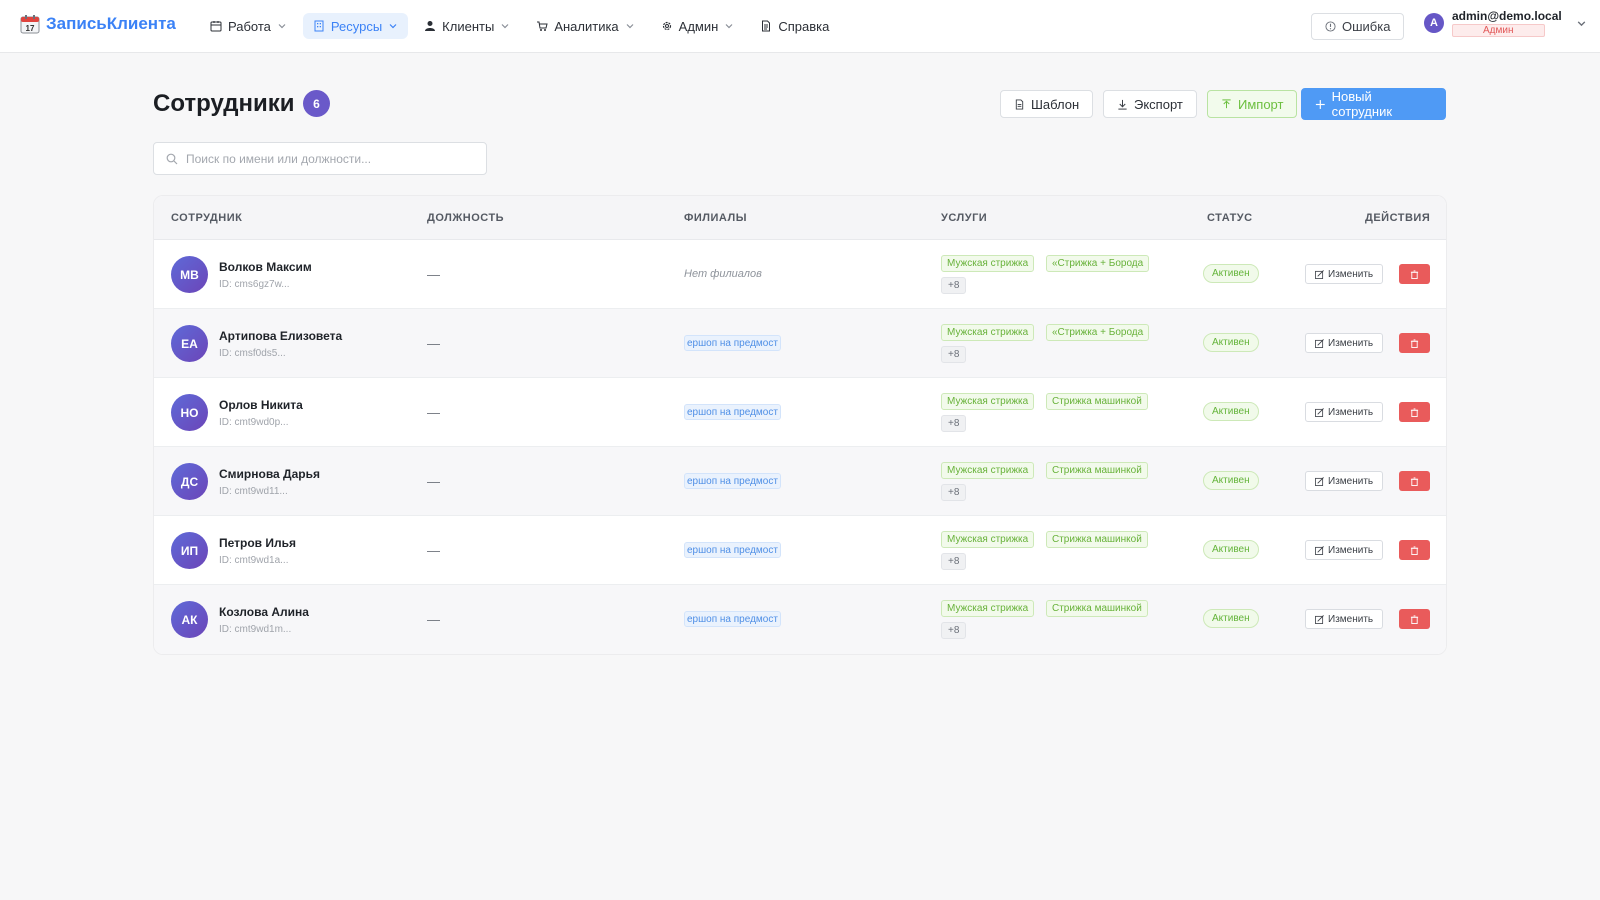 This screenshot has height=900, width=1600. What do you see at coordinates (698, 26) in the screenshot?
I see `nav-item-admin: Админ` at bounding box center [698, 26].